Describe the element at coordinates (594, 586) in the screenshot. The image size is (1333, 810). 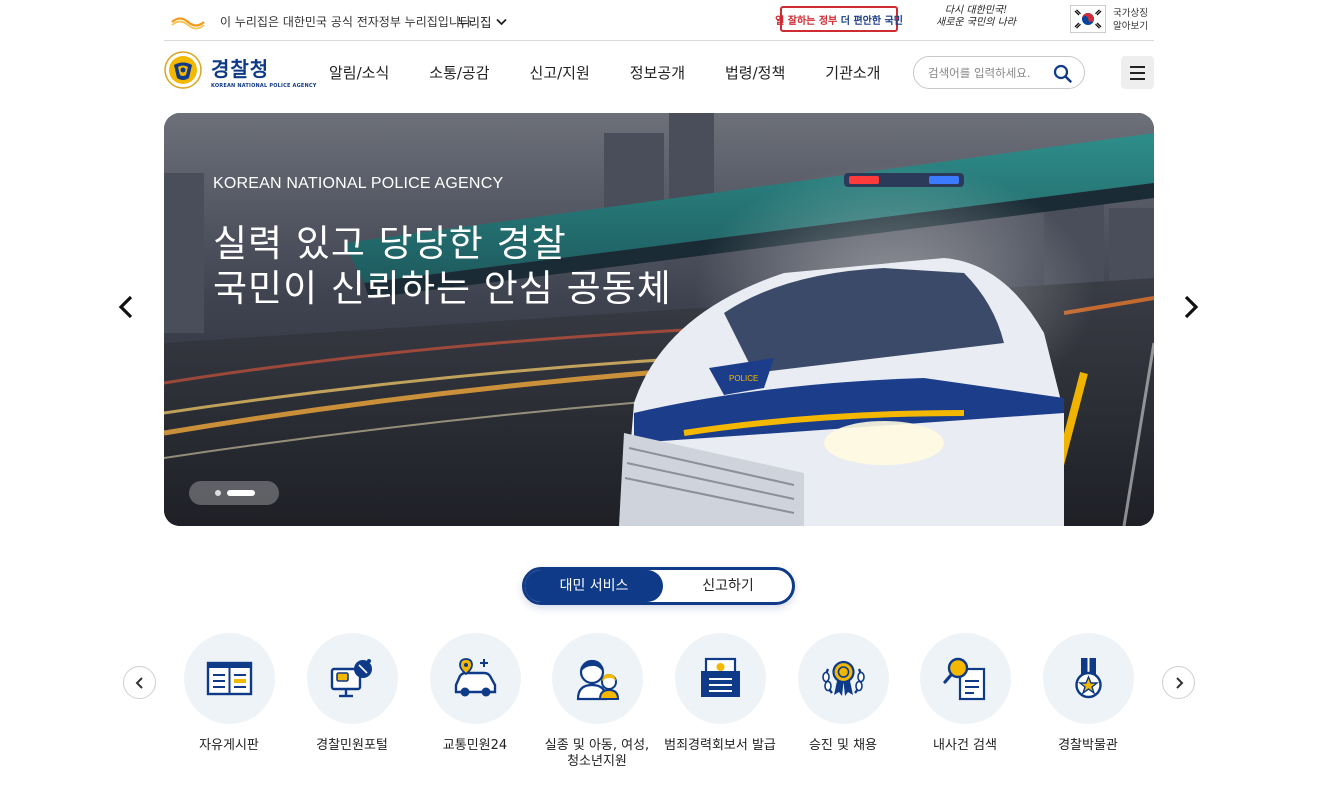
I see `tab-civil-service: 대민 서비스` at that location.